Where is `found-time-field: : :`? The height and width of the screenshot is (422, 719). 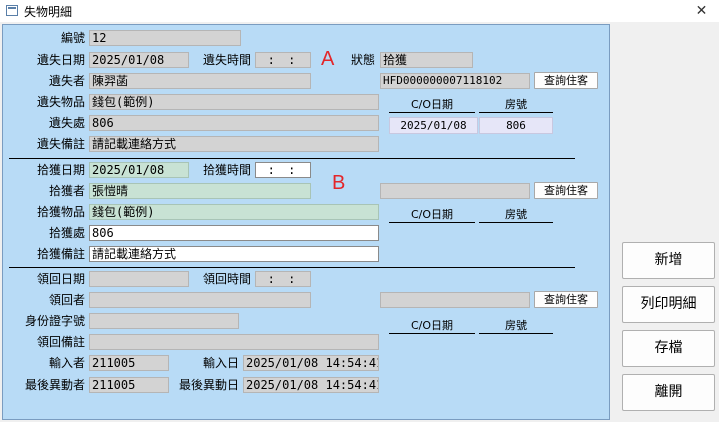 found-time-field: : : is located at coordinates (283, 170).